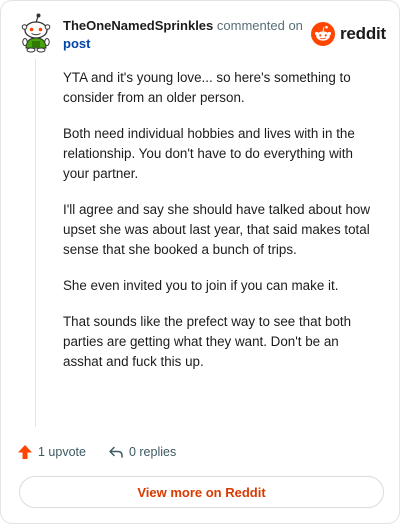 The height and width of the screenshot is (524, 400). I want to click on avatar, so click(36, 33).